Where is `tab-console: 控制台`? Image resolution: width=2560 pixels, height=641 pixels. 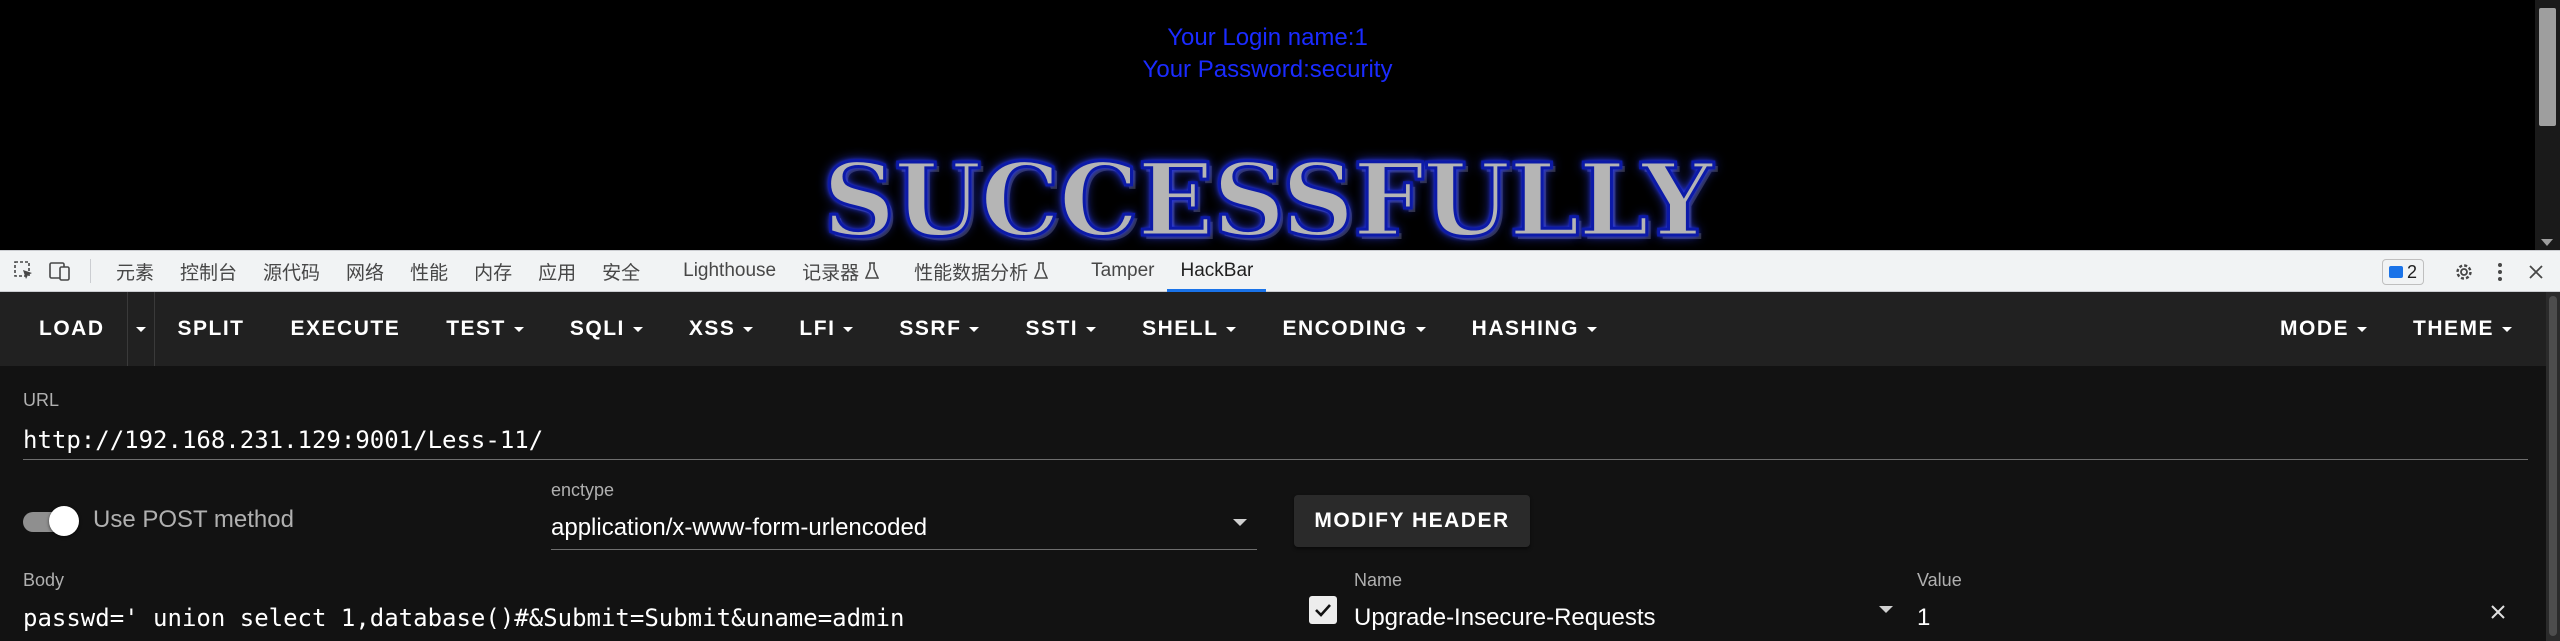 tab-console: 控制台 is located at coordinates (208, 271).